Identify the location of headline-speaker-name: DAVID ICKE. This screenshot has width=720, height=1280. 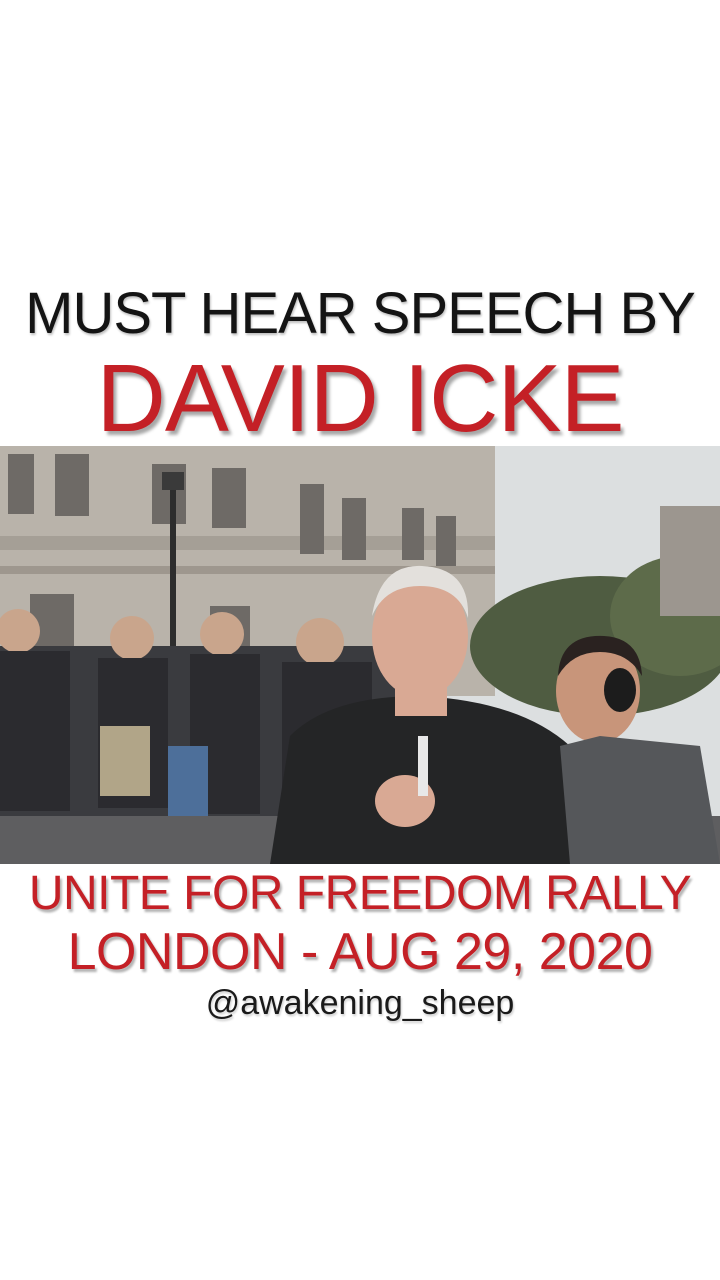
(360, 398).